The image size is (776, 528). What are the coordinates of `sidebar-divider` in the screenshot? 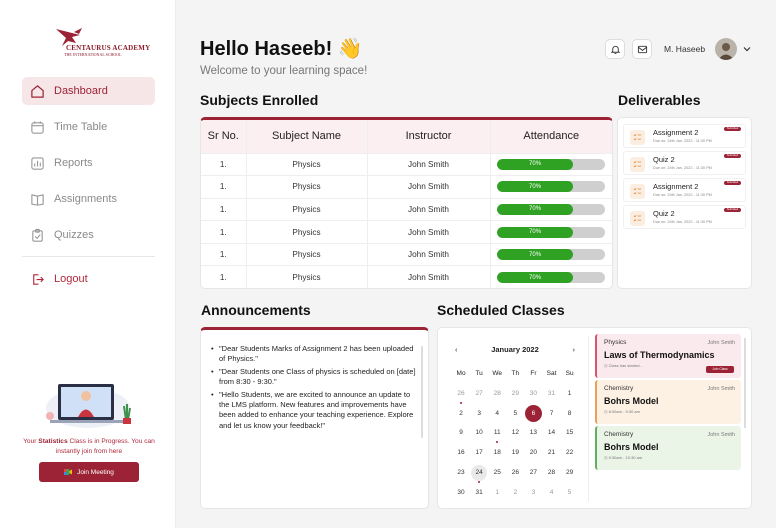 It's located at (88, 256).